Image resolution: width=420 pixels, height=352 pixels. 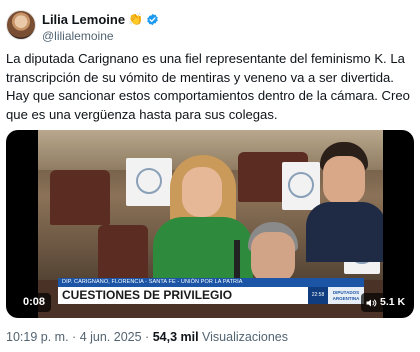 I want to click on sound-icon, so click(x=371, y=302).